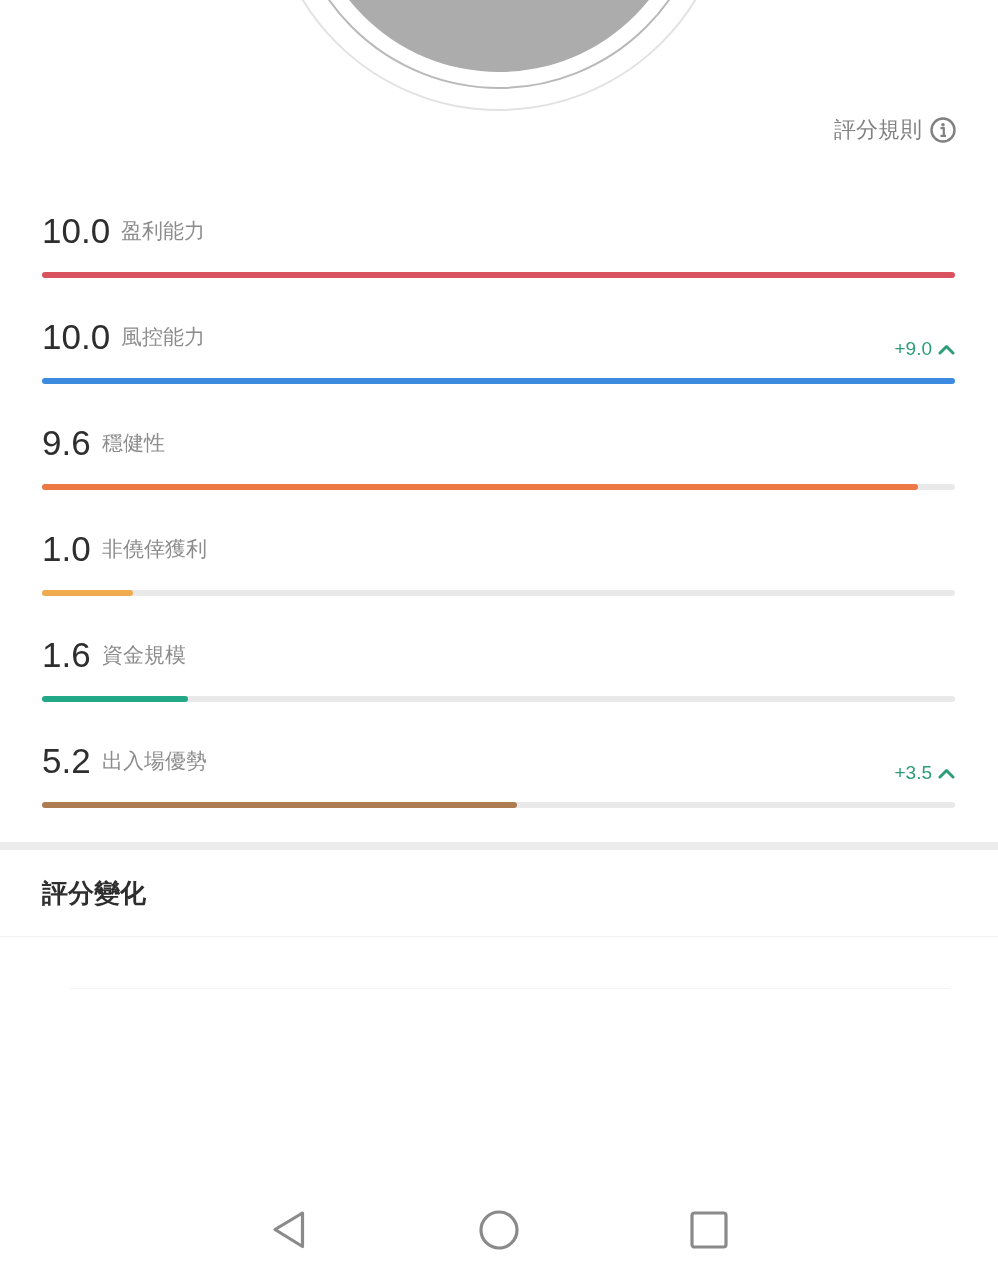 The image size is (998, 1280). Describe the element at coordinates (289, 1230) in the screenshot. I see `back-triangle-icon` at that location.